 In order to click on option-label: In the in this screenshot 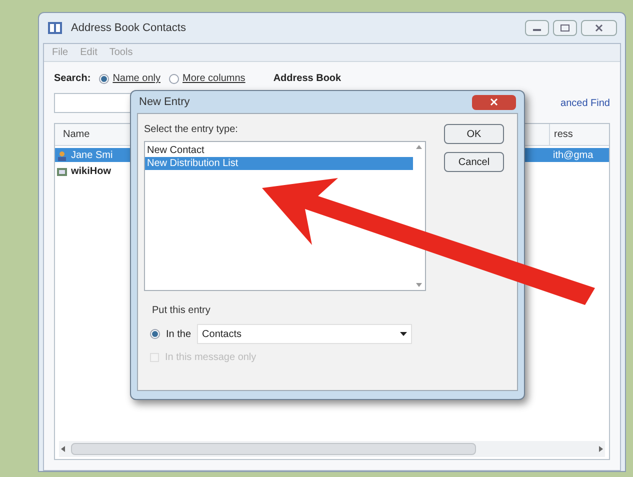, I will do `click(179, 335)`.